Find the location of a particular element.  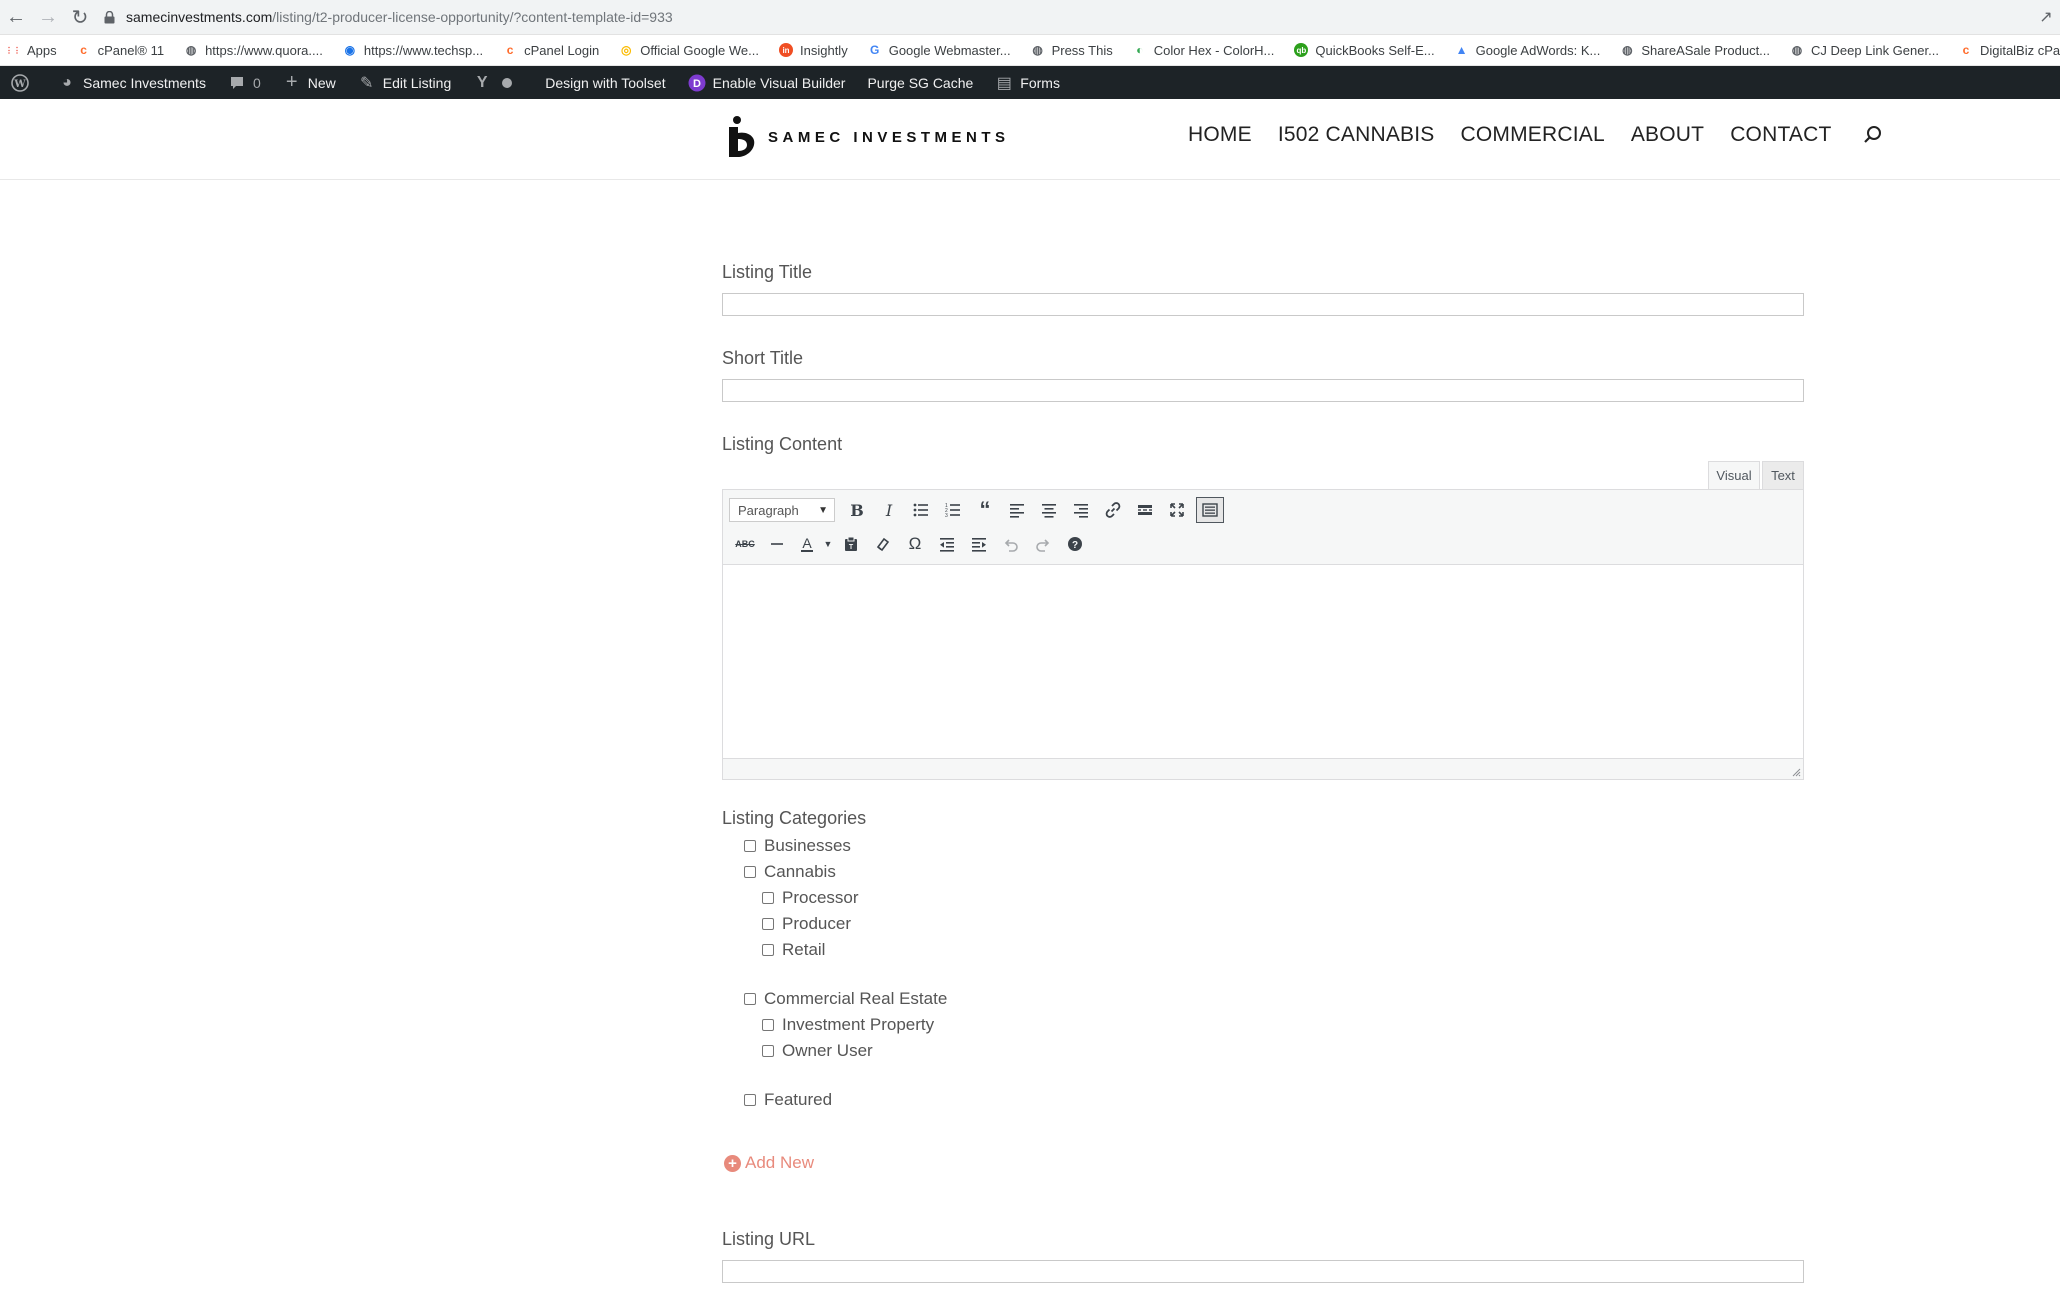

yoast-icon: Y is located at coordinates (482, 82).